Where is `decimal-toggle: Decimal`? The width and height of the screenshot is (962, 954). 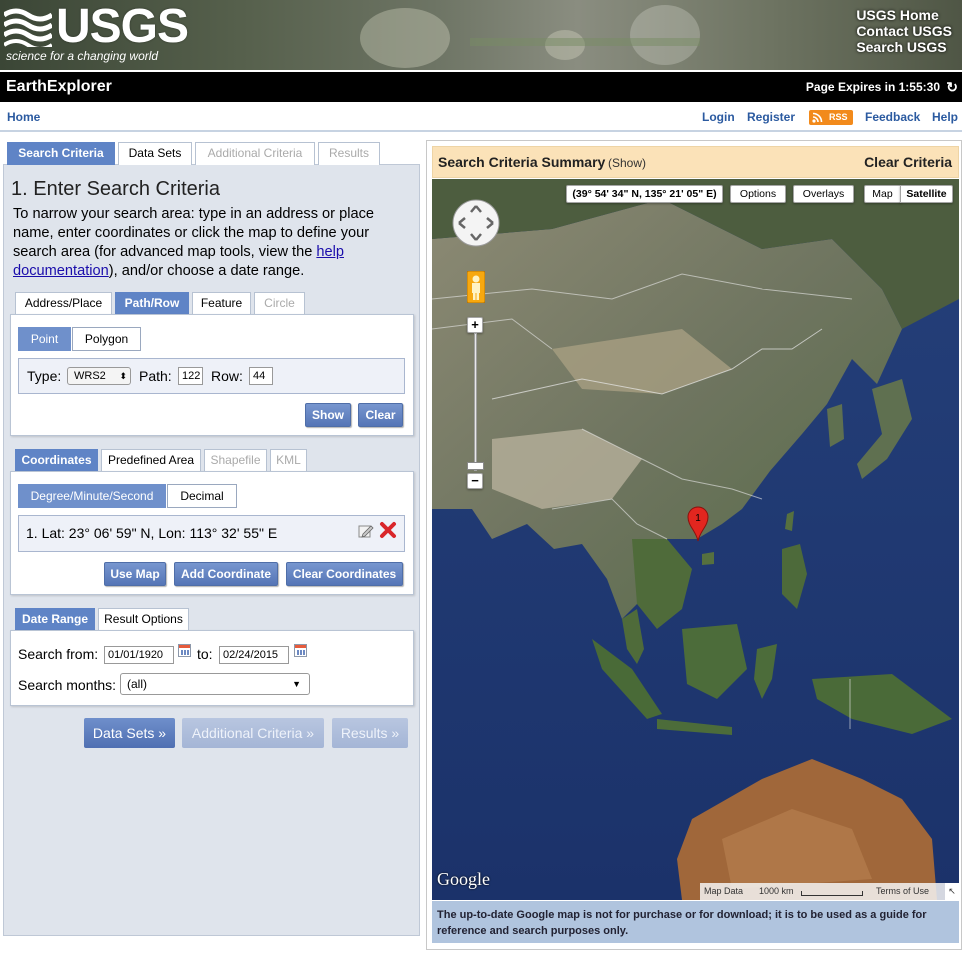 decimal-toggle: Decimal is located at coordinates (202, 496).